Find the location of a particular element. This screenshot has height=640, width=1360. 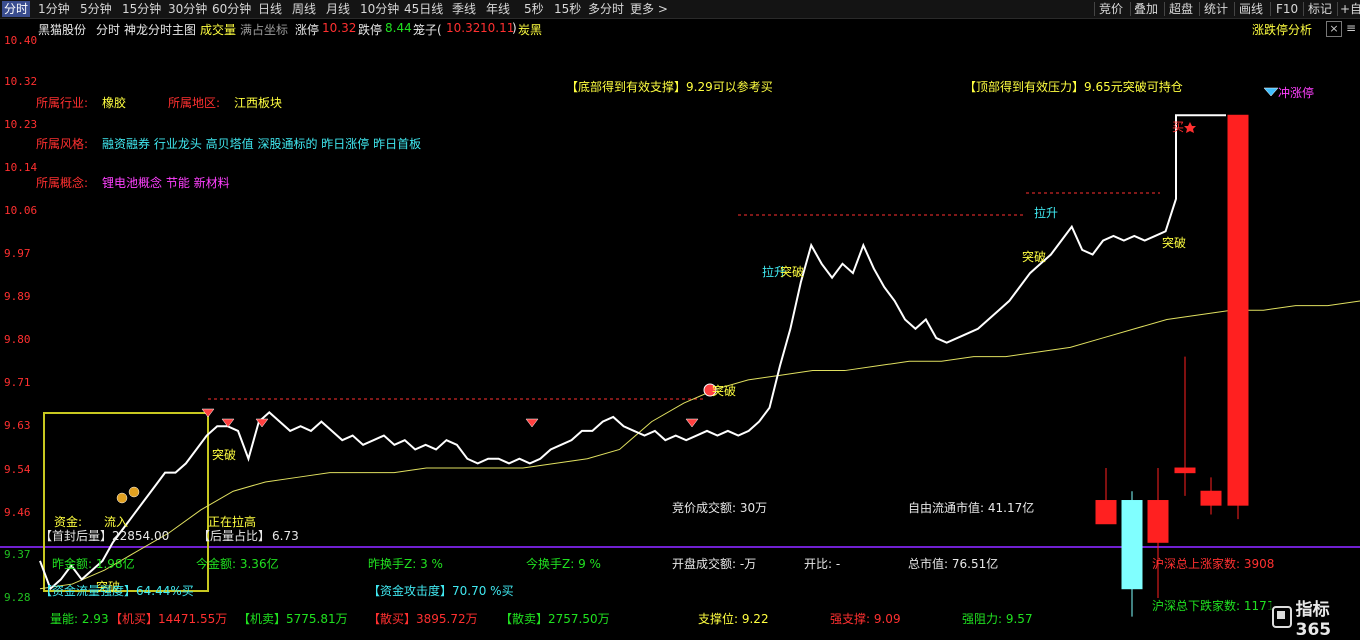

tab-daily: 日线 is located at coordinates (270, 9).